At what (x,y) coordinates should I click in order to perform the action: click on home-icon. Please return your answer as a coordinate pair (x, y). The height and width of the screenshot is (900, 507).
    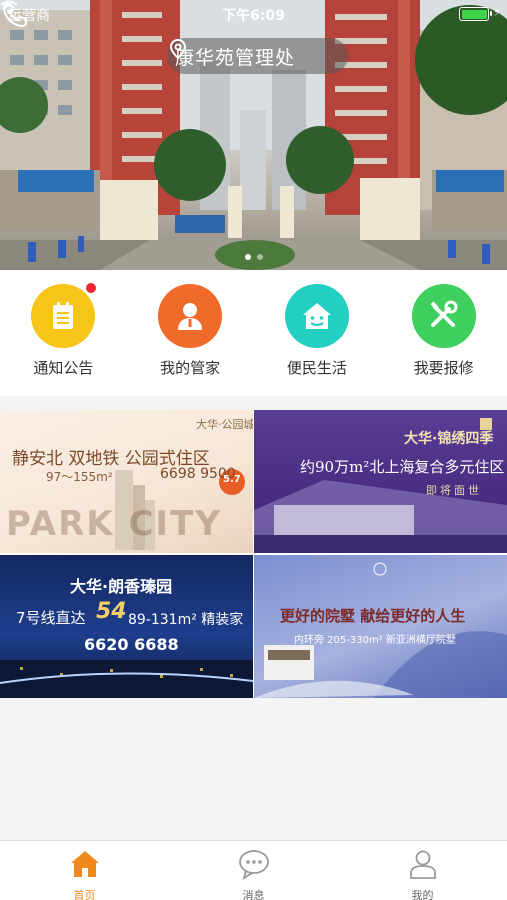
    Looking at the image, I should click on (84, 864).